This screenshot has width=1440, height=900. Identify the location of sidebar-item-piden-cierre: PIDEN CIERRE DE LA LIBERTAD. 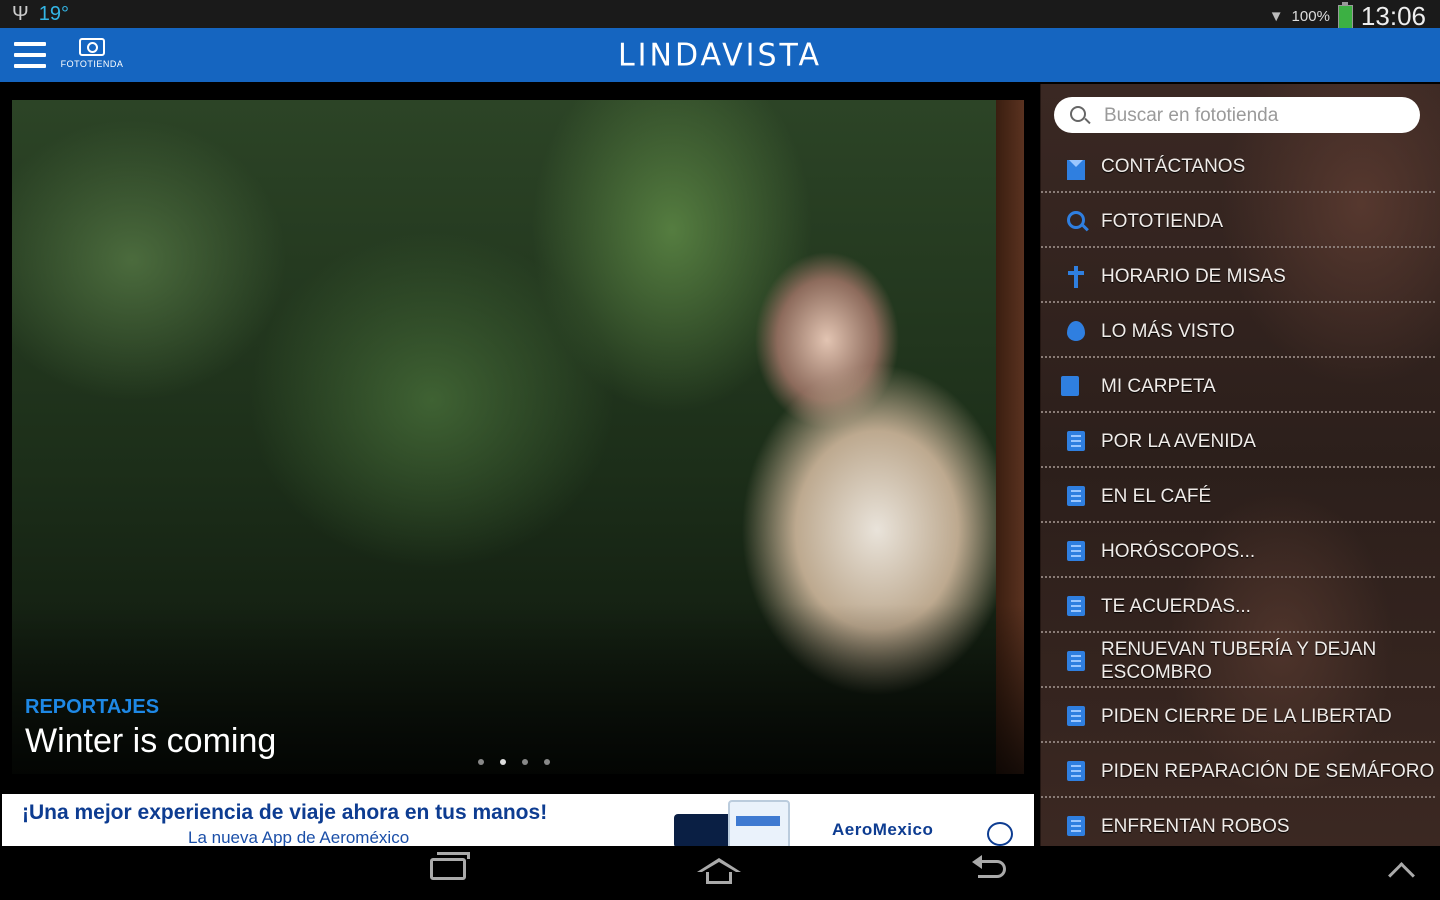
(1238, 715).